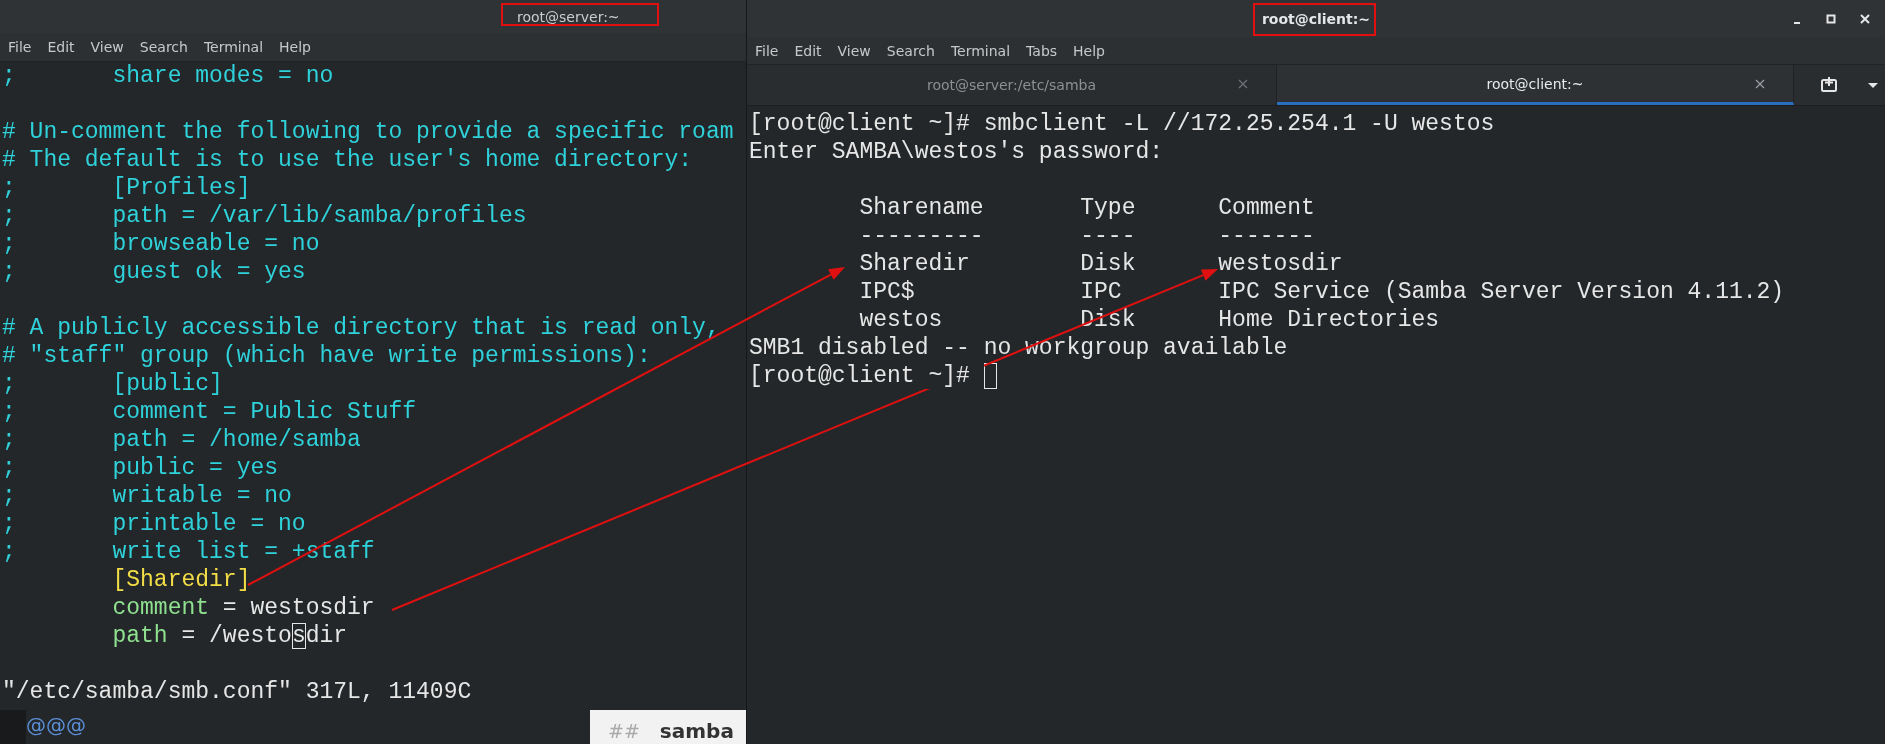  Describe the element at coordinates (298, 608) in the screenshot. I see `terminal-text: = westosdir` at that location.